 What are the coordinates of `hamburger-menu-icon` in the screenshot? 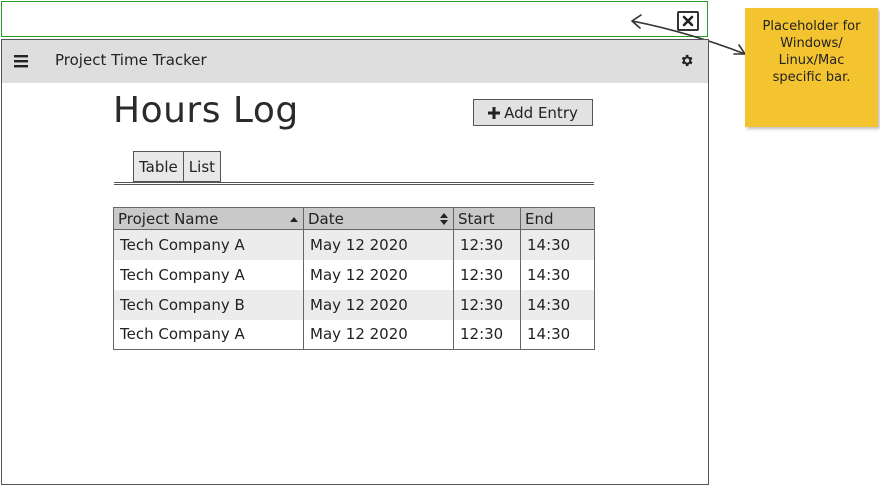 It's located at (21, 61).